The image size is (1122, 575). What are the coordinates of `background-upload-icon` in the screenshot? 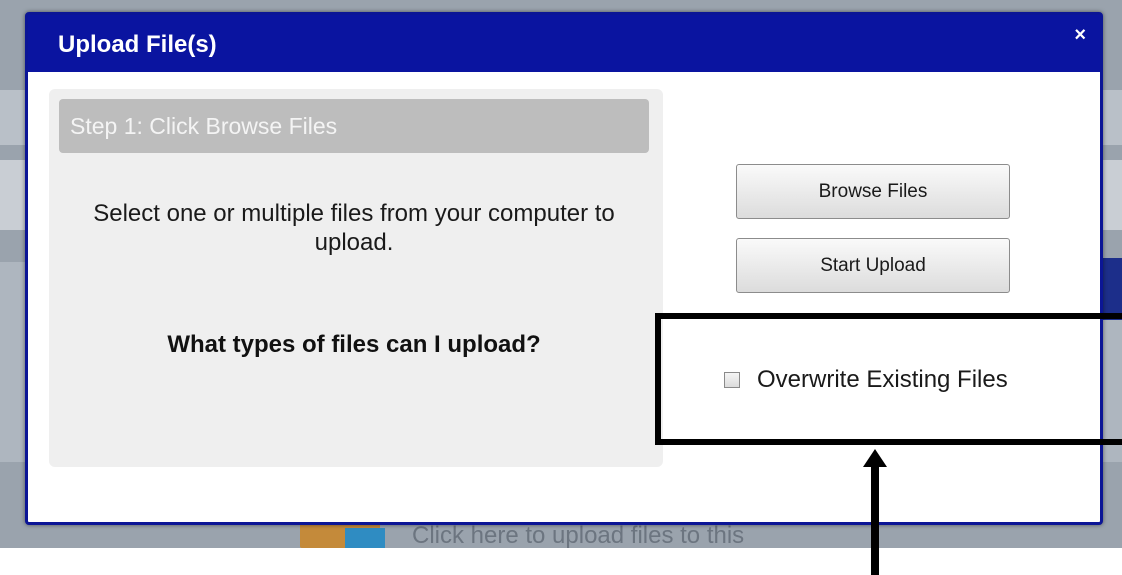 It's located at (365, 538).